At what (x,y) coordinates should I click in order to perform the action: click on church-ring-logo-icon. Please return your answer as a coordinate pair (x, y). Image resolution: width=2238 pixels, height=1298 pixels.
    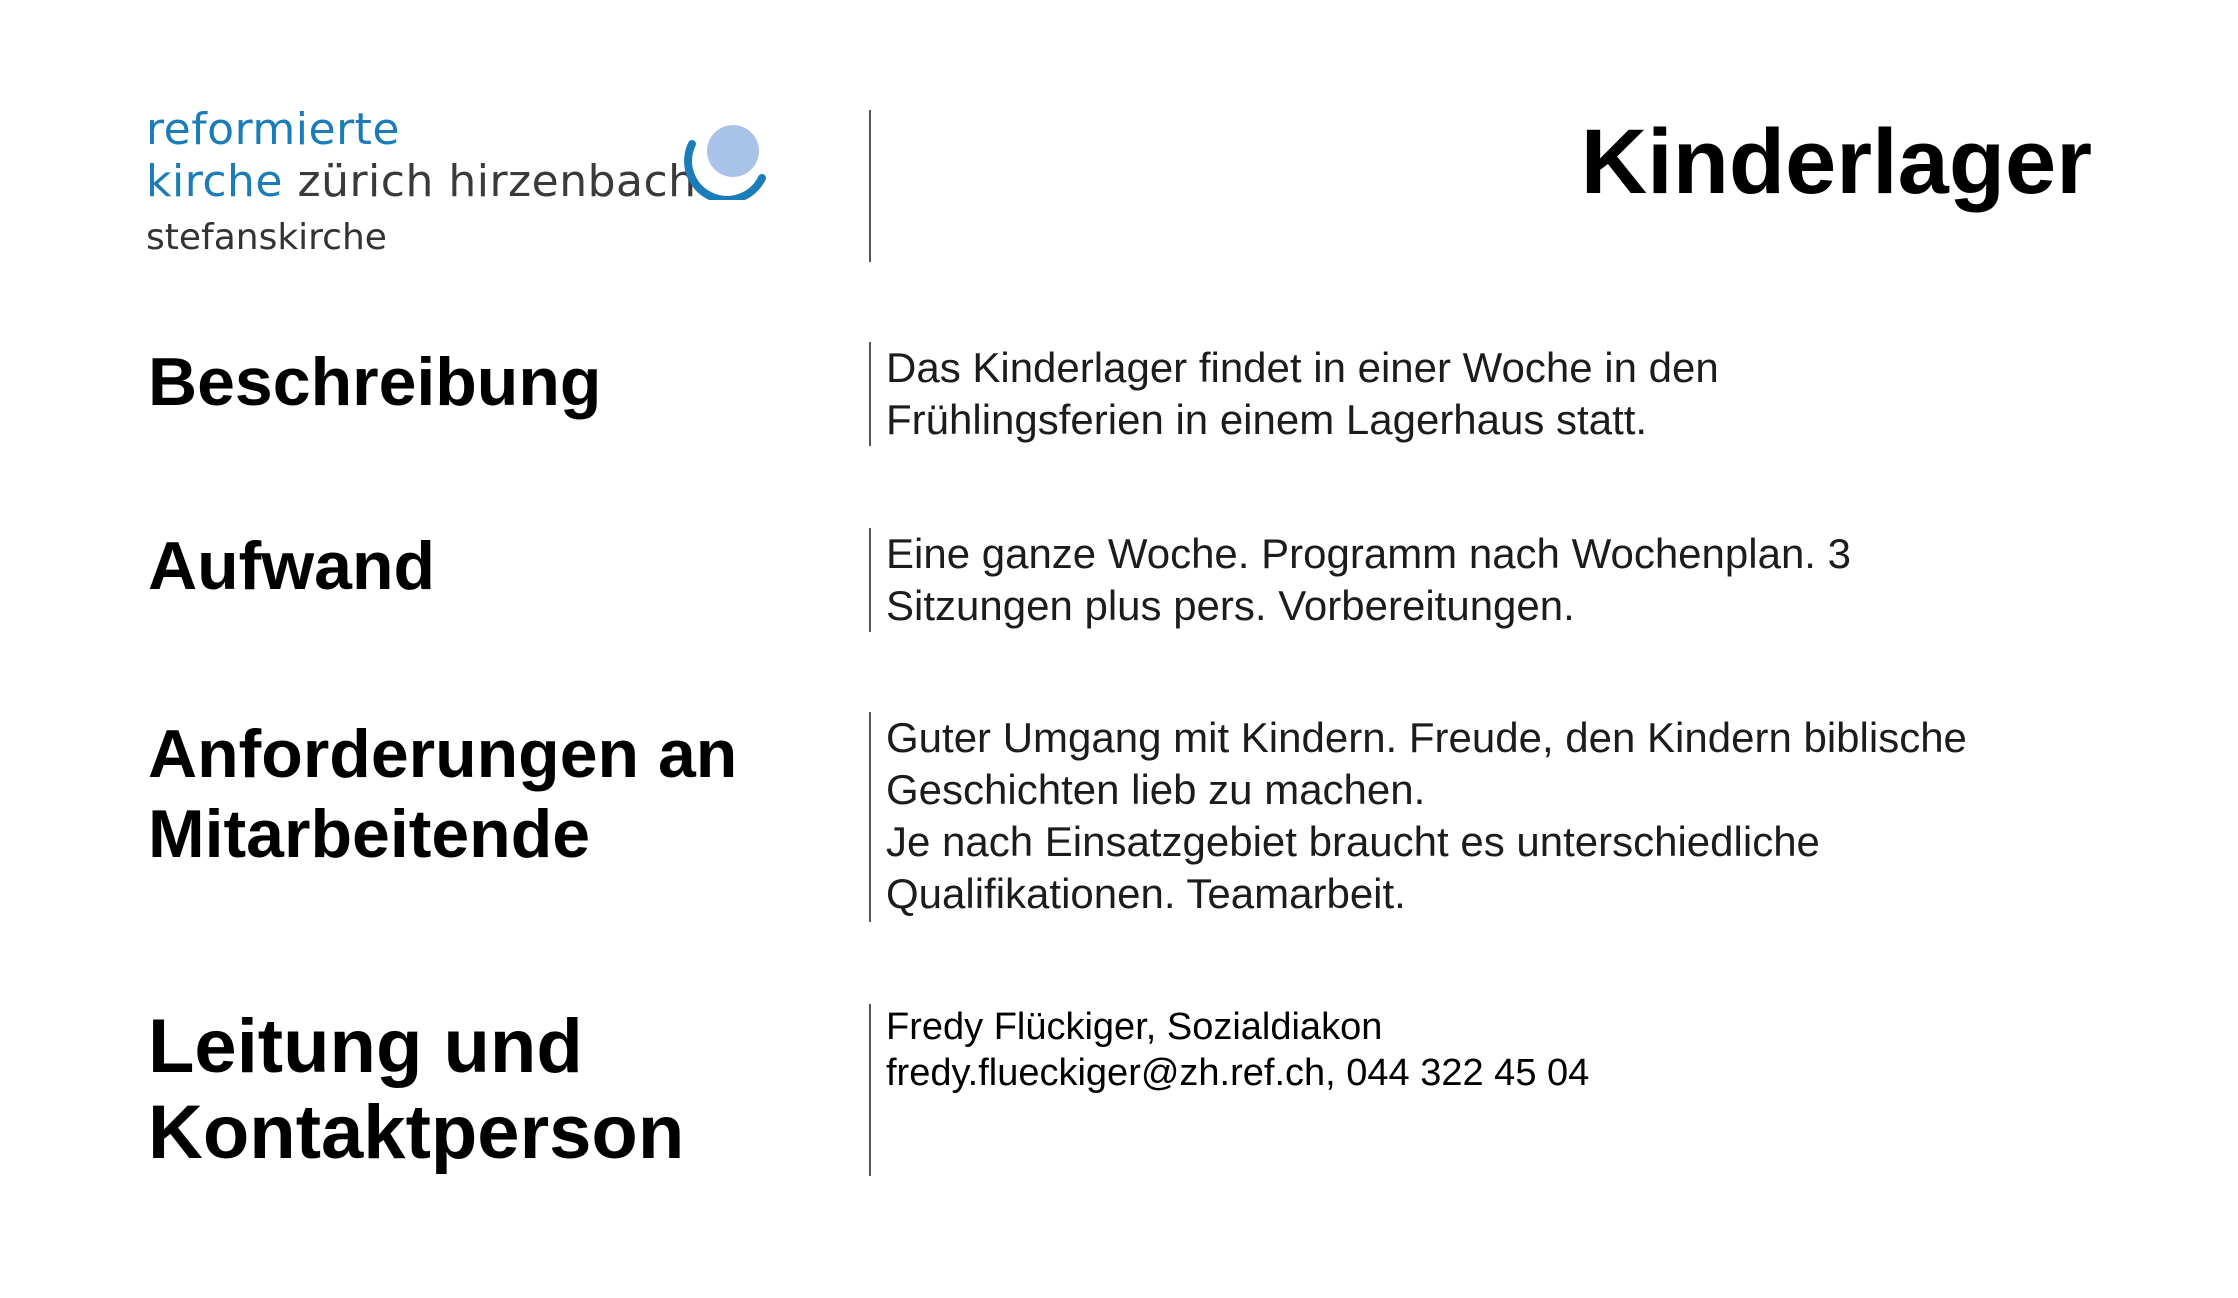
    Looking at the image, I should click on (725, 162).